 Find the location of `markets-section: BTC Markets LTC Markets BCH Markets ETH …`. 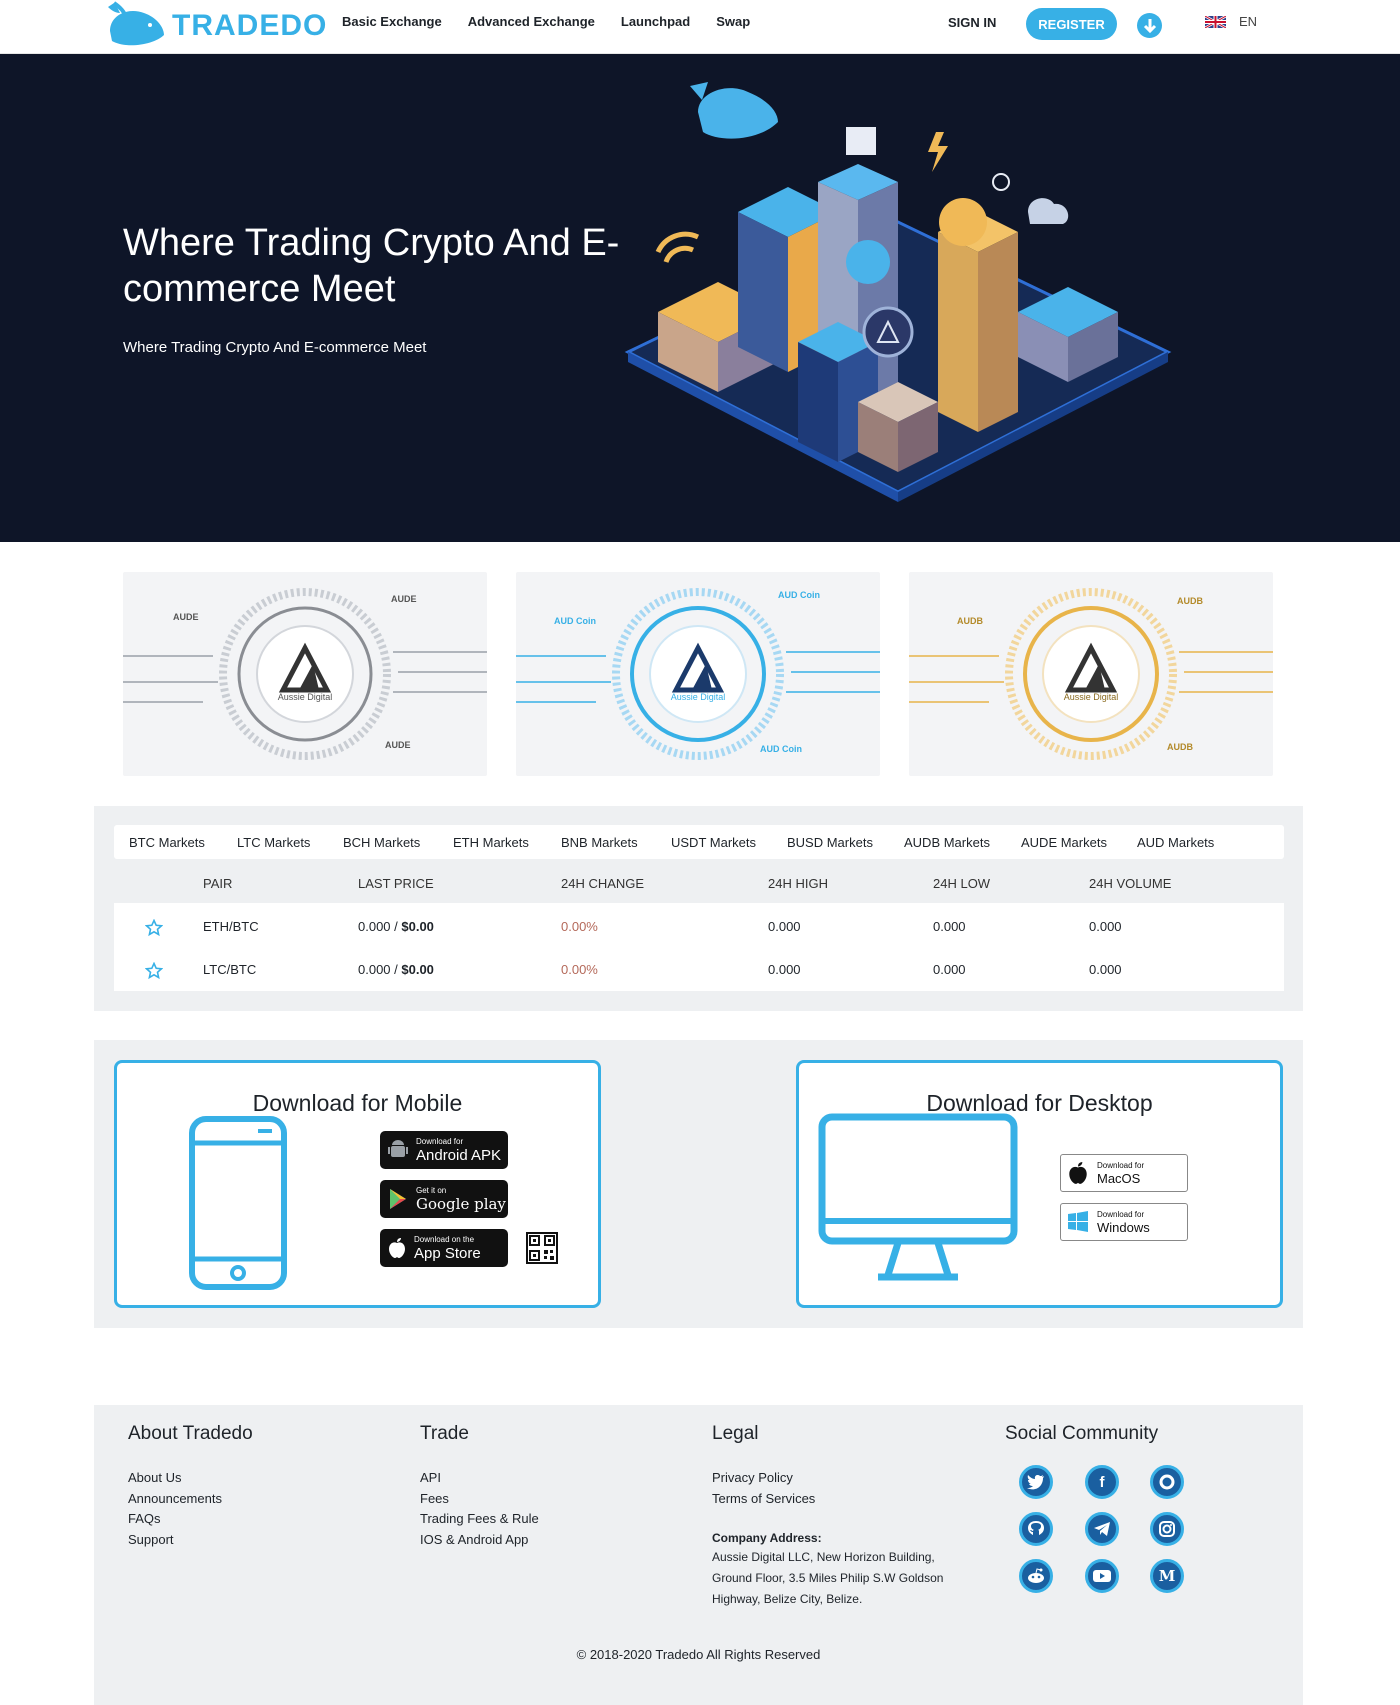

markets-section: BTC Markets LTC Markets BCH Markets ETH … is located at coordinates (698, 908).